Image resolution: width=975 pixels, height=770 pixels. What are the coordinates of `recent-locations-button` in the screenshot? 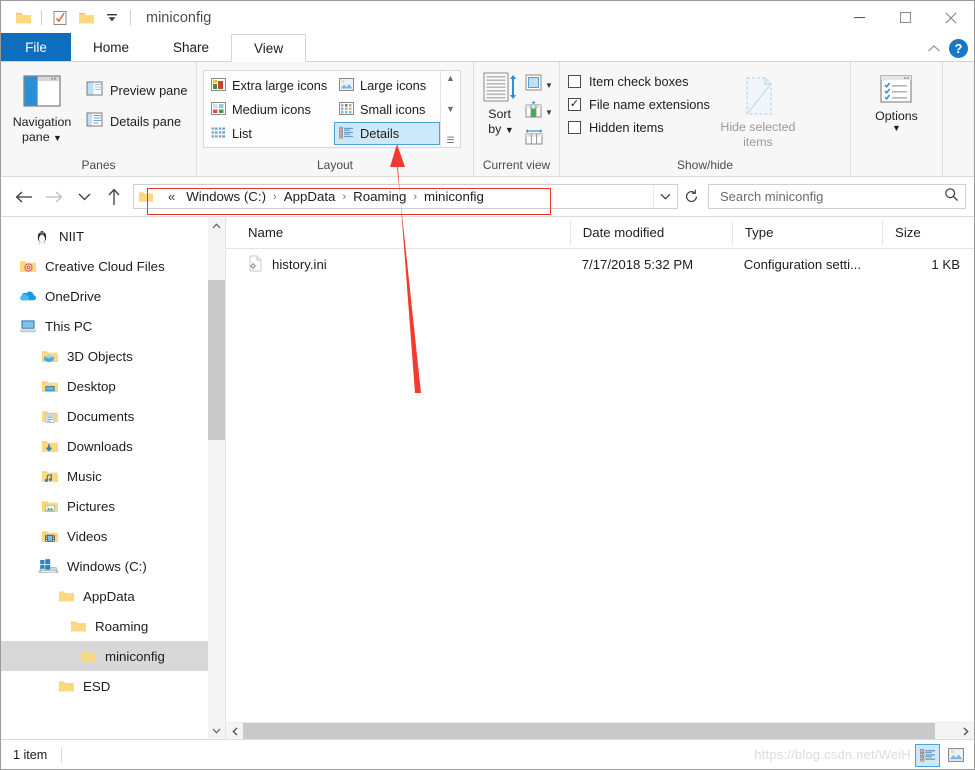 It's located at (84, 197).